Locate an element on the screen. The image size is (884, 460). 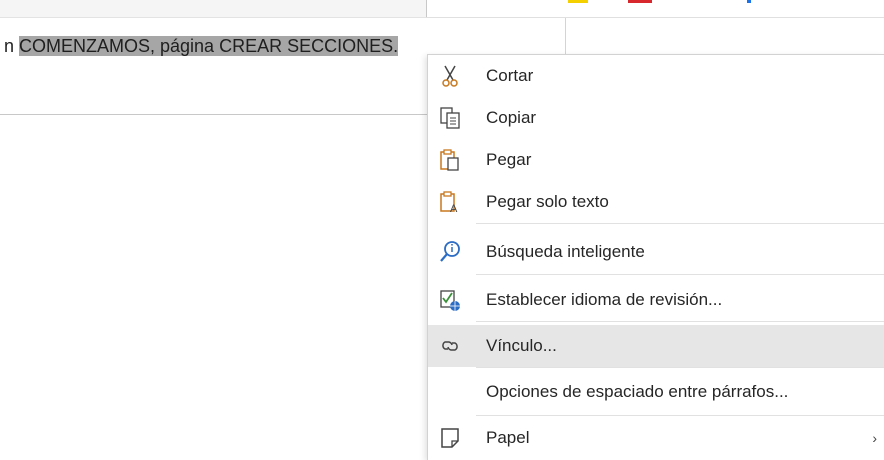
color-mark-blue is located at coordinates (749, 1).